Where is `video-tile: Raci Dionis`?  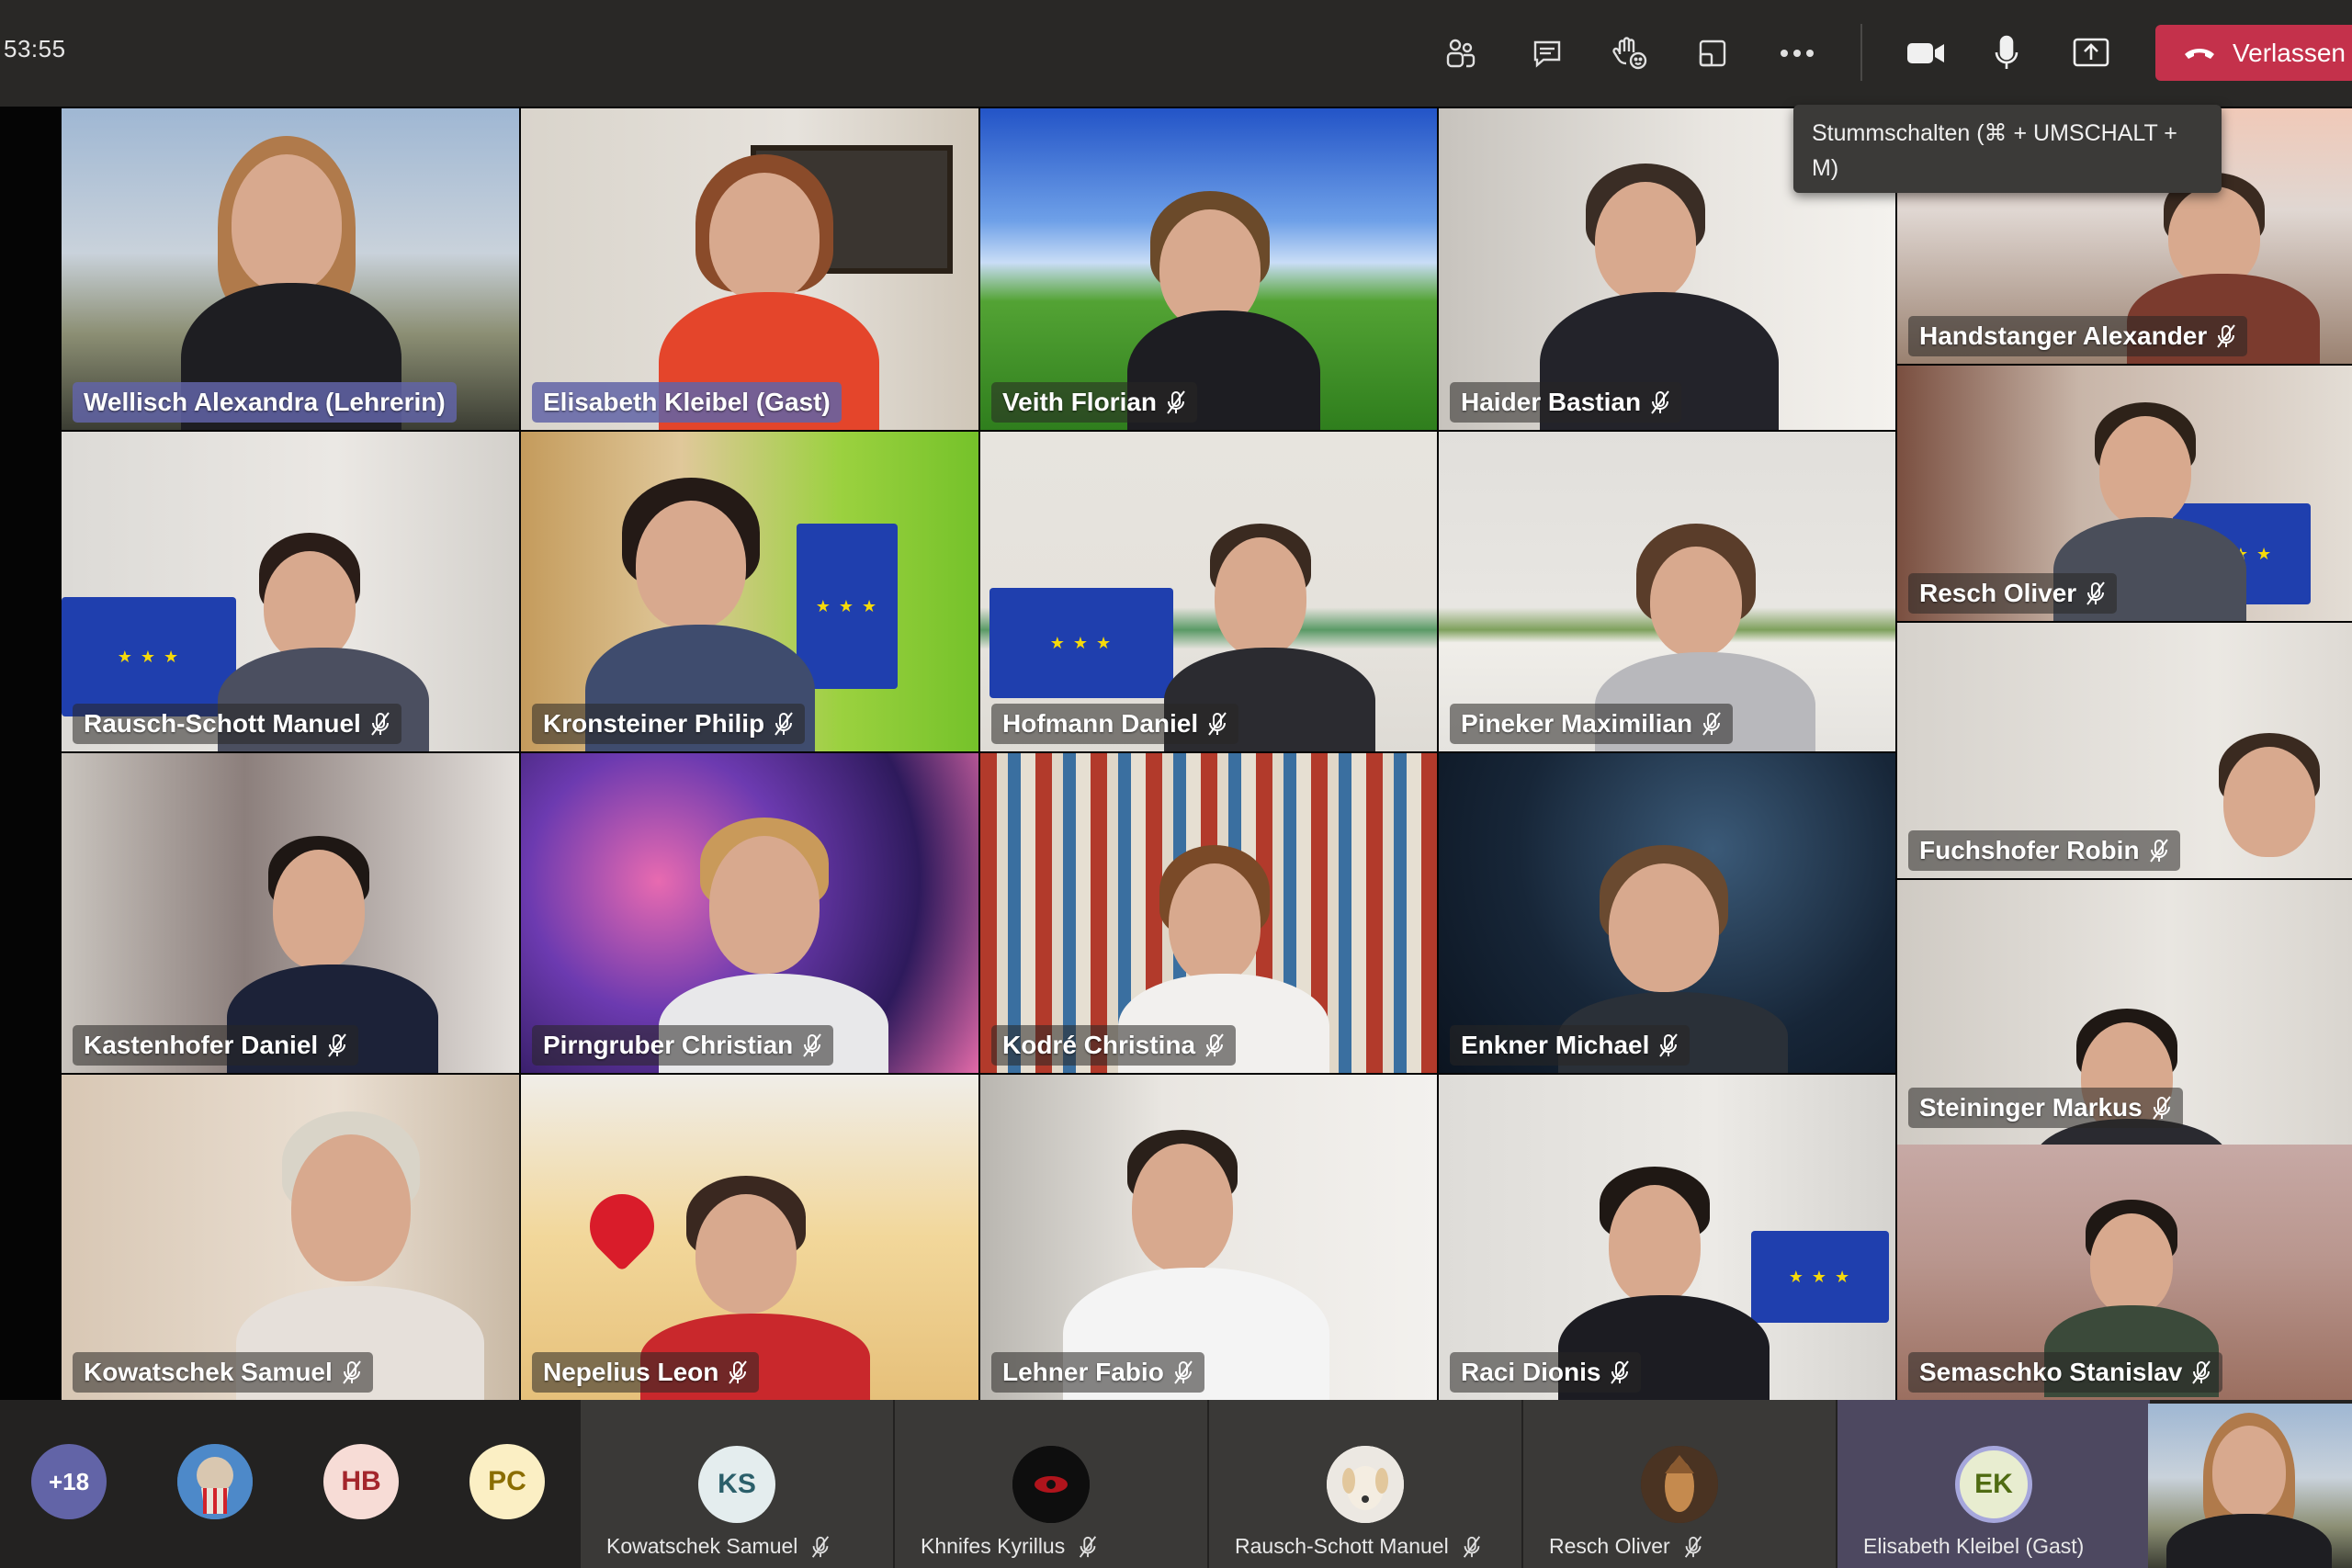
video-tile: Raci Dionis is located at coordinates (1667, 1237).